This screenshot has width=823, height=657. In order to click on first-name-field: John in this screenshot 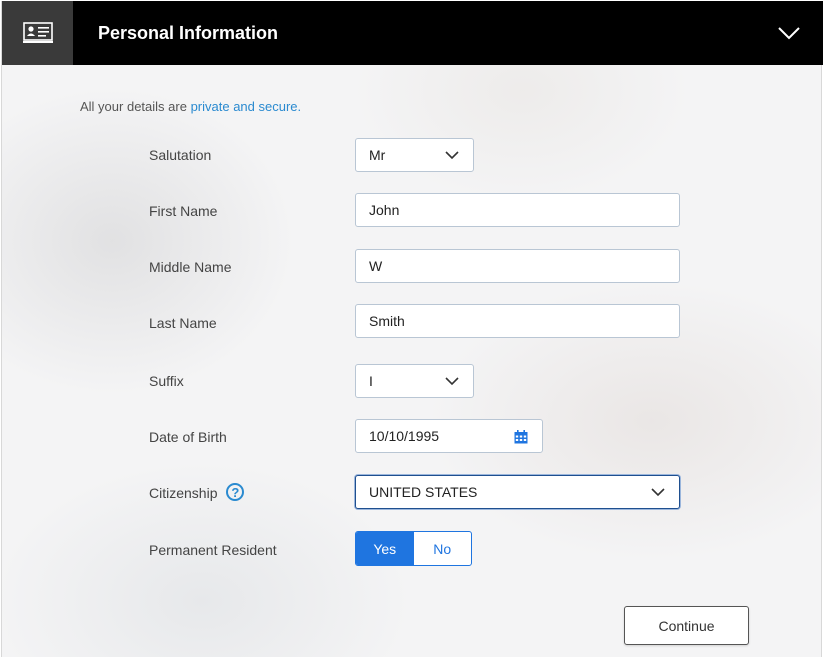, I will do `click(517, 210)`.